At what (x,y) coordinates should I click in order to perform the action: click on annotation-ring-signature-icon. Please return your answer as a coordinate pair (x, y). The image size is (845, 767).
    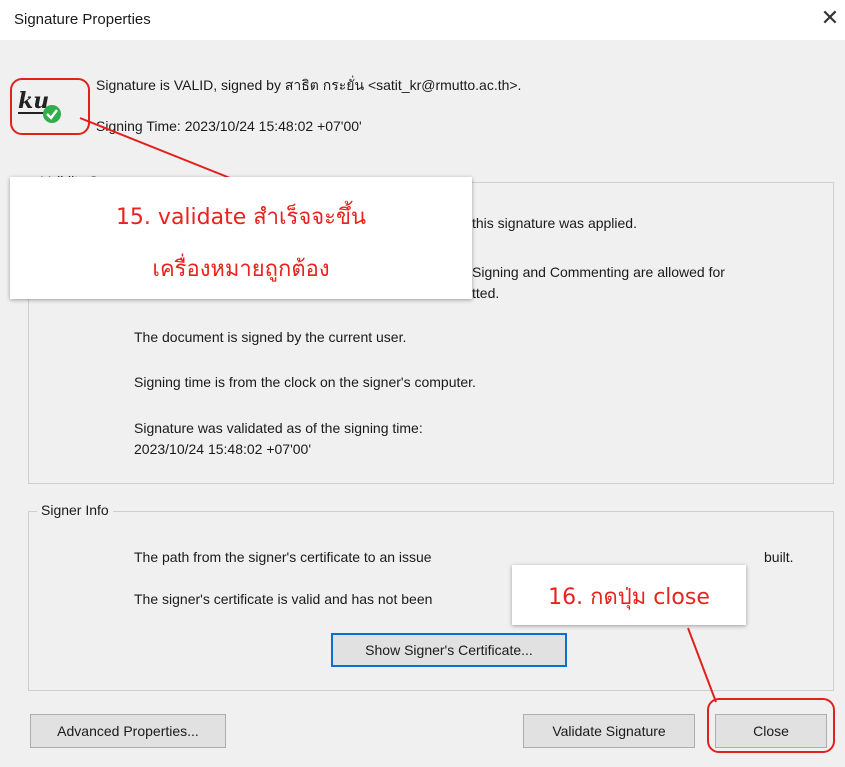
    Looking at the image, I should click on (50, 106).